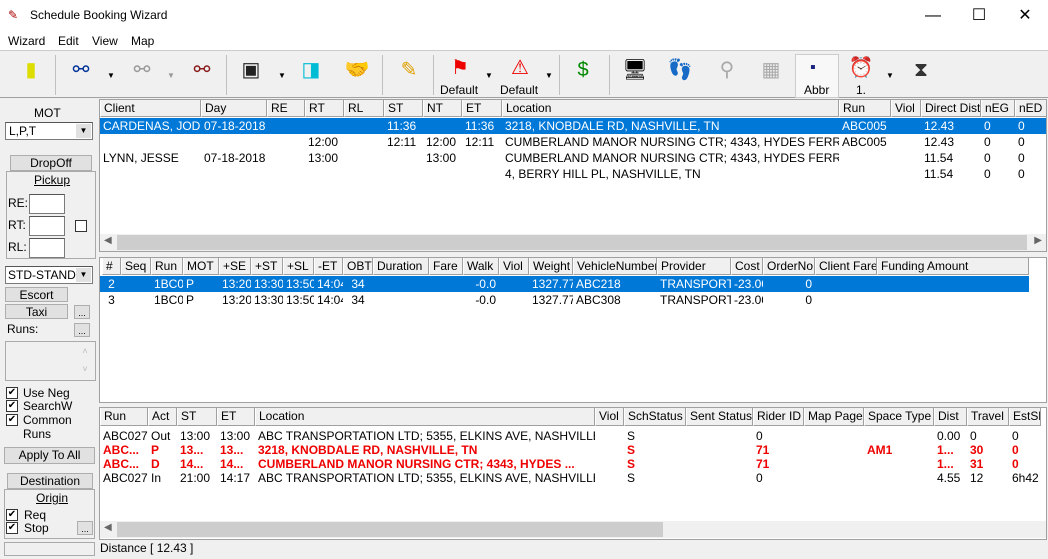 The width and height of the screenshot is (1048, 559). I want to click on column-header: Map Page, so click(834, 417).